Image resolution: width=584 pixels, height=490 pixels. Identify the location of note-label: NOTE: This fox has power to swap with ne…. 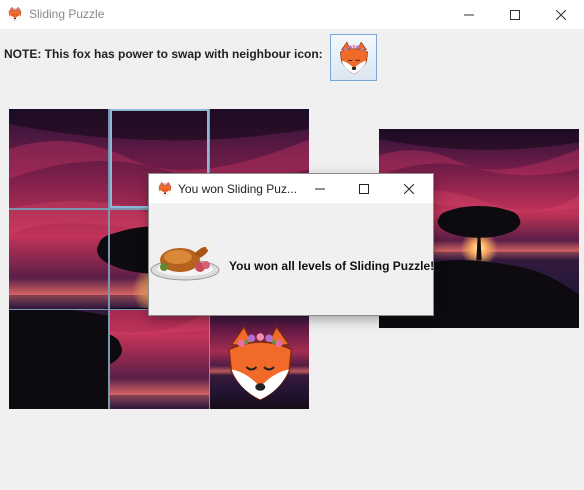
(163, 54).